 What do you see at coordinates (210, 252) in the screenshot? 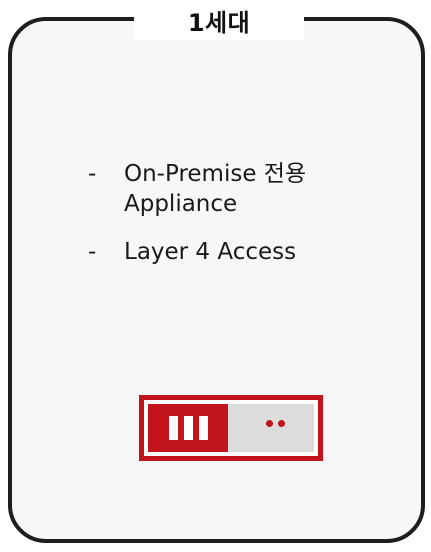
I see `feature-text: Layer 4 Access` at bounding box center [210, 252].